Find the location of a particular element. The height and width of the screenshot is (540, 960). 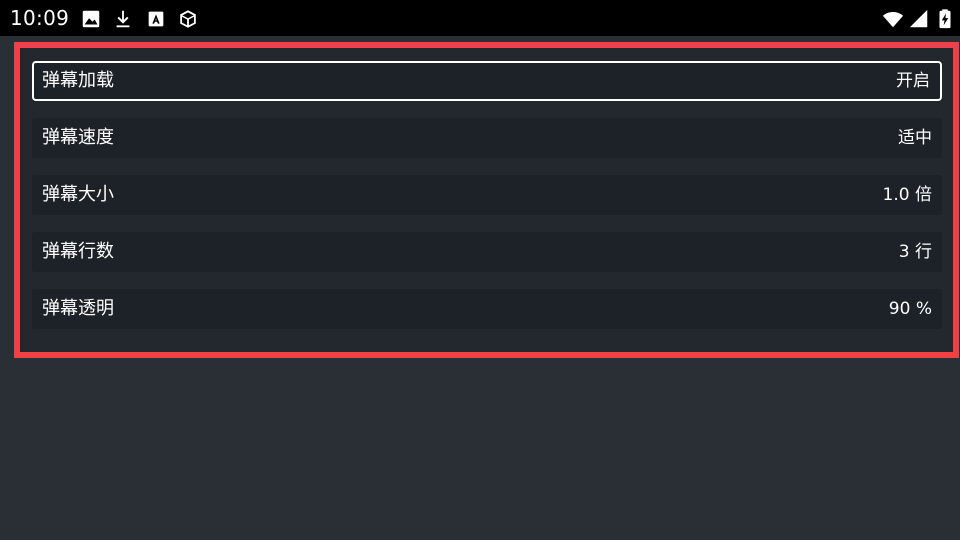

setting-value: 3 行 is located at coordinates (915, 252).